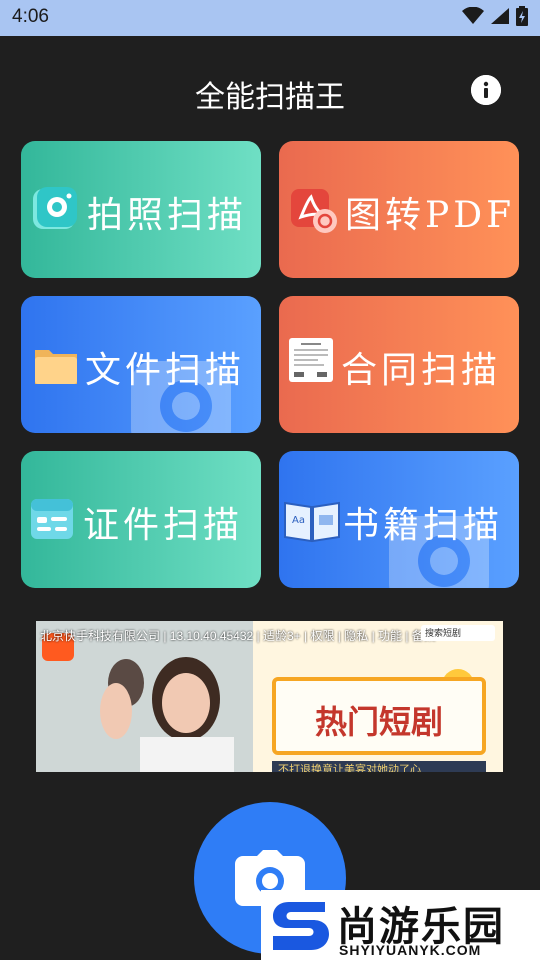 The width and height of the screenshot is (540, 960). I want to click on tile-label: 证件扫描, so click(163, 525).